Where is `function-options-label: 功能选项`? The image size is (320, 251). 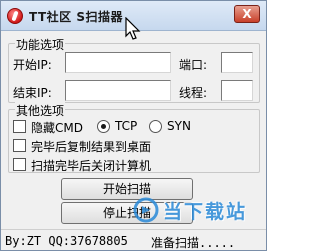
function-options-label: 功能选项 is located at coordinates (40, 44).